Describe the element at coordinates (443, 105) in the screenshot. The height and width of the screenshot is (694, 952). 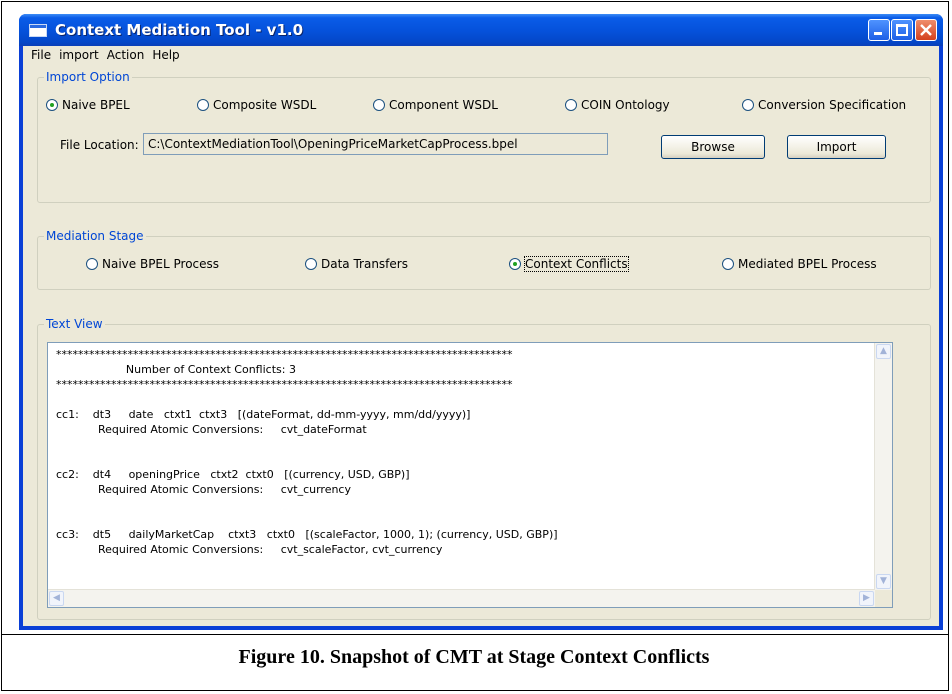
I see `radio-label: Component WSDL` at that location.